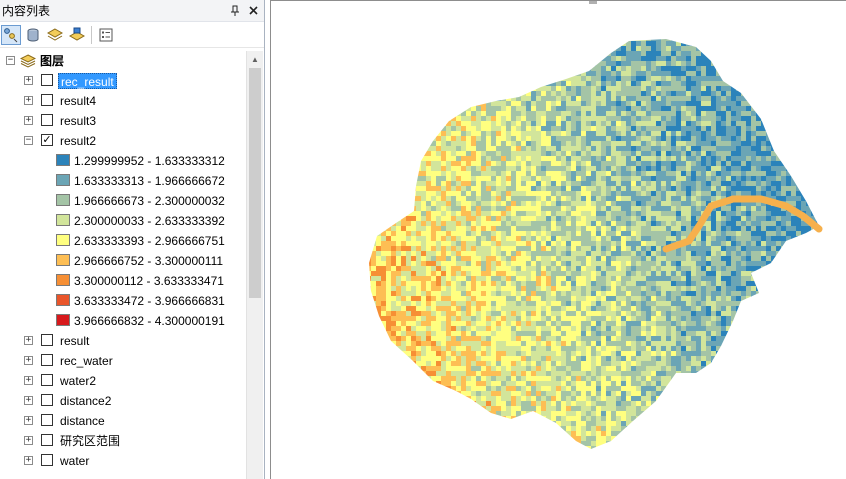  I want to click on legend-class-row: 3.966666832 - 4.300000191, so click(122, 321).